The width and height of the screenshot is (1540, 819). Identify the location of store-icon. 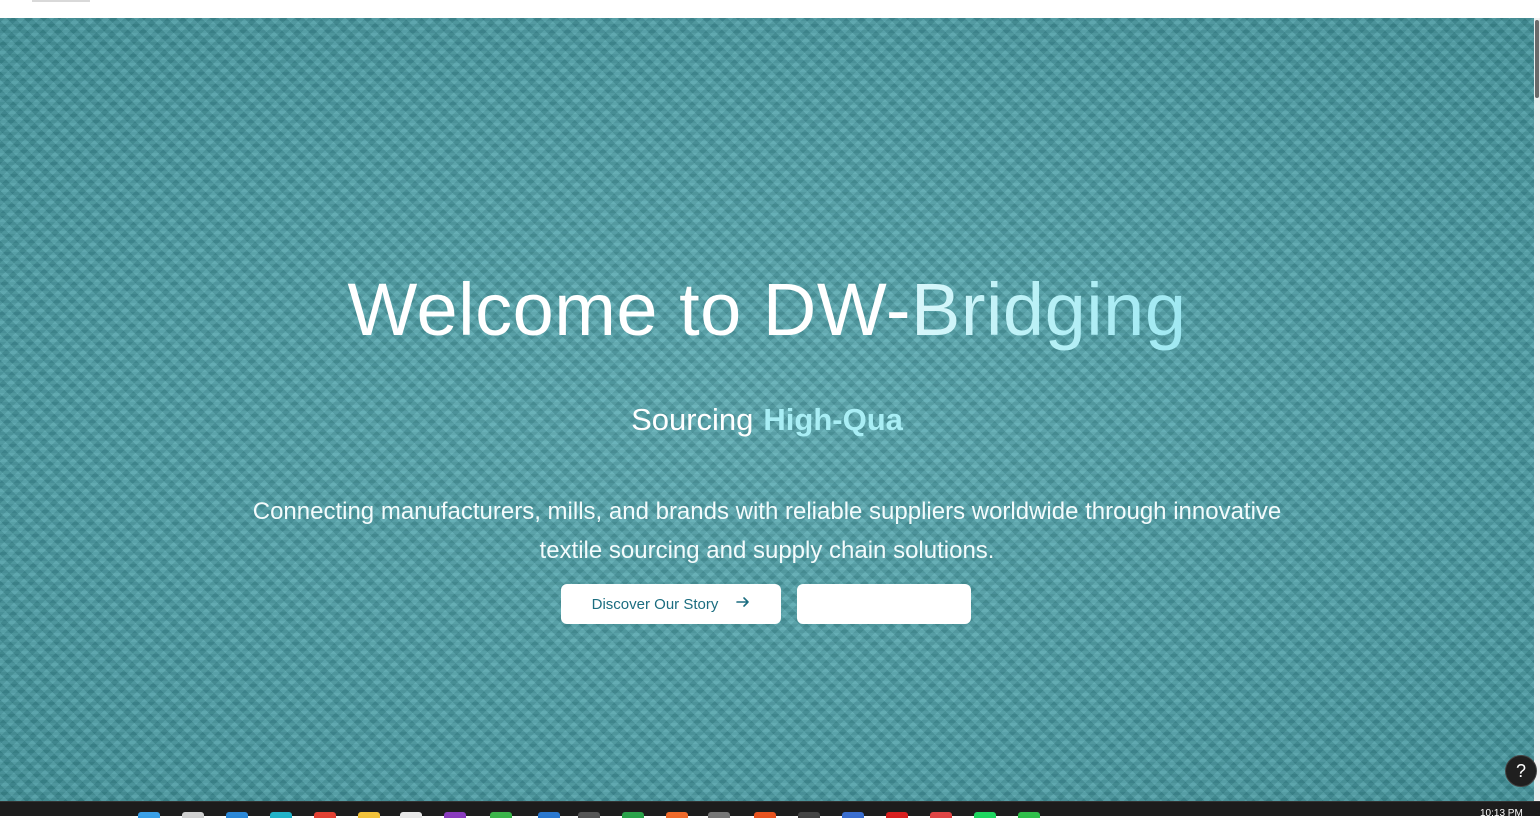
(501, 815).